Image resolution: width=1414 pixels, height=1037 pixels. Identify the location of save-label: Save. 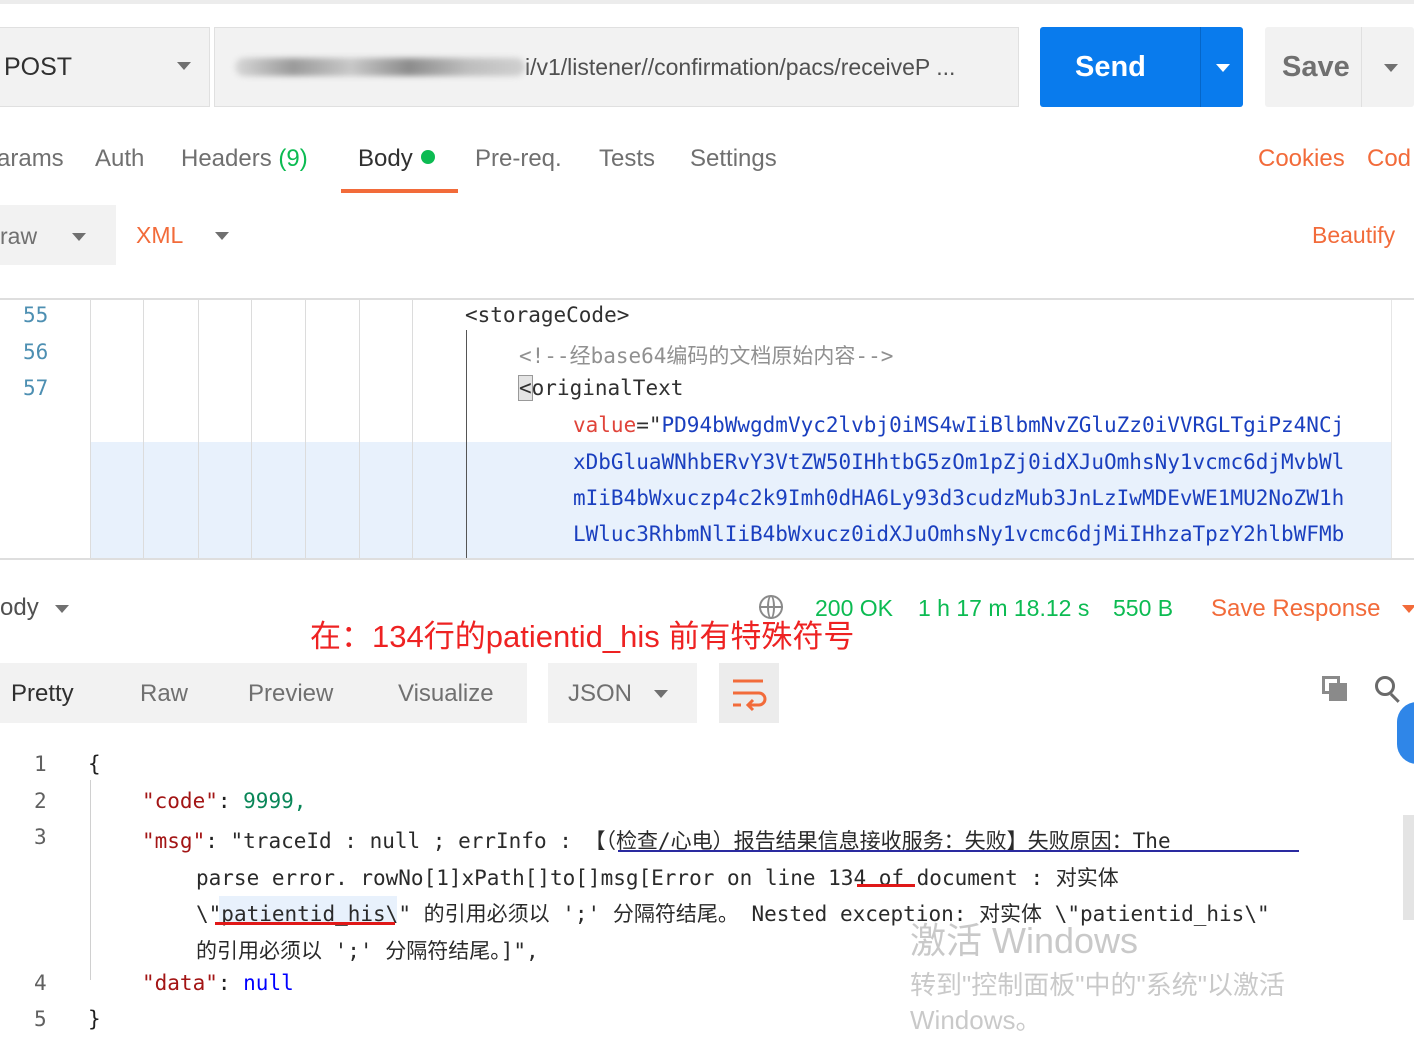
(1316, 67).